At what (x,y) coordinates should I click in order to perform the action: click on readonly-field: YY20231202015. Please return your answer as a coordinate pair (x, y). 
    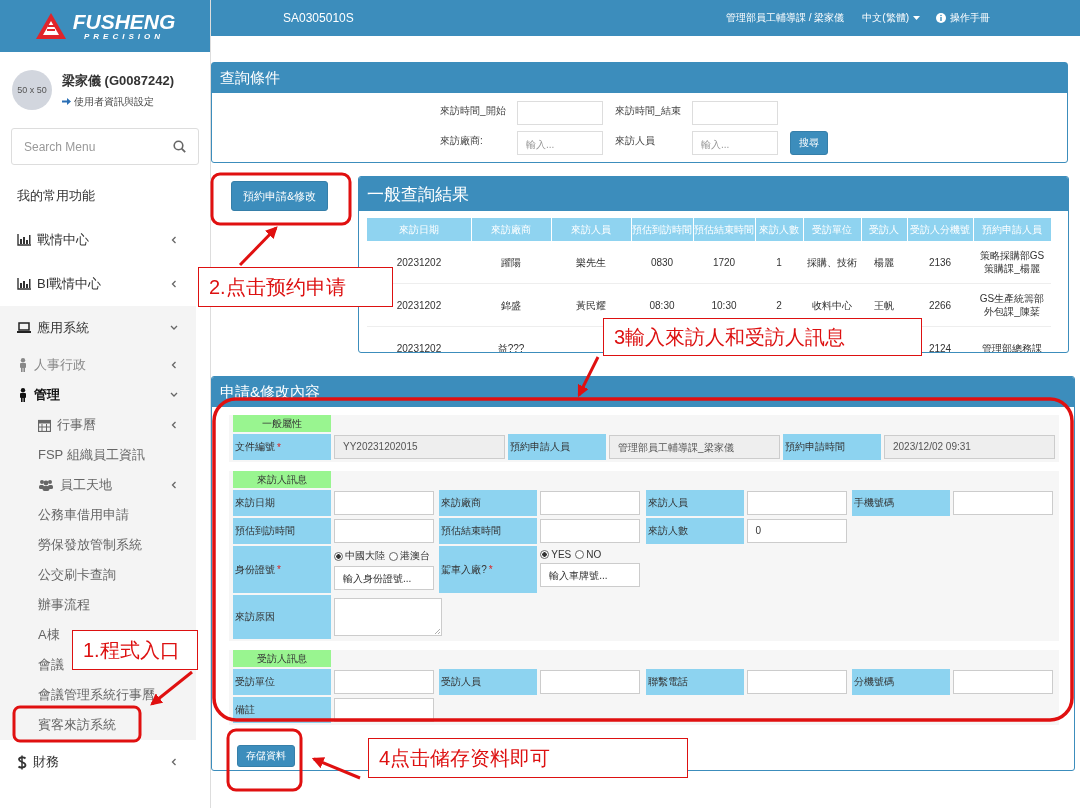
    Looking at the image, I should click on (419, 447).